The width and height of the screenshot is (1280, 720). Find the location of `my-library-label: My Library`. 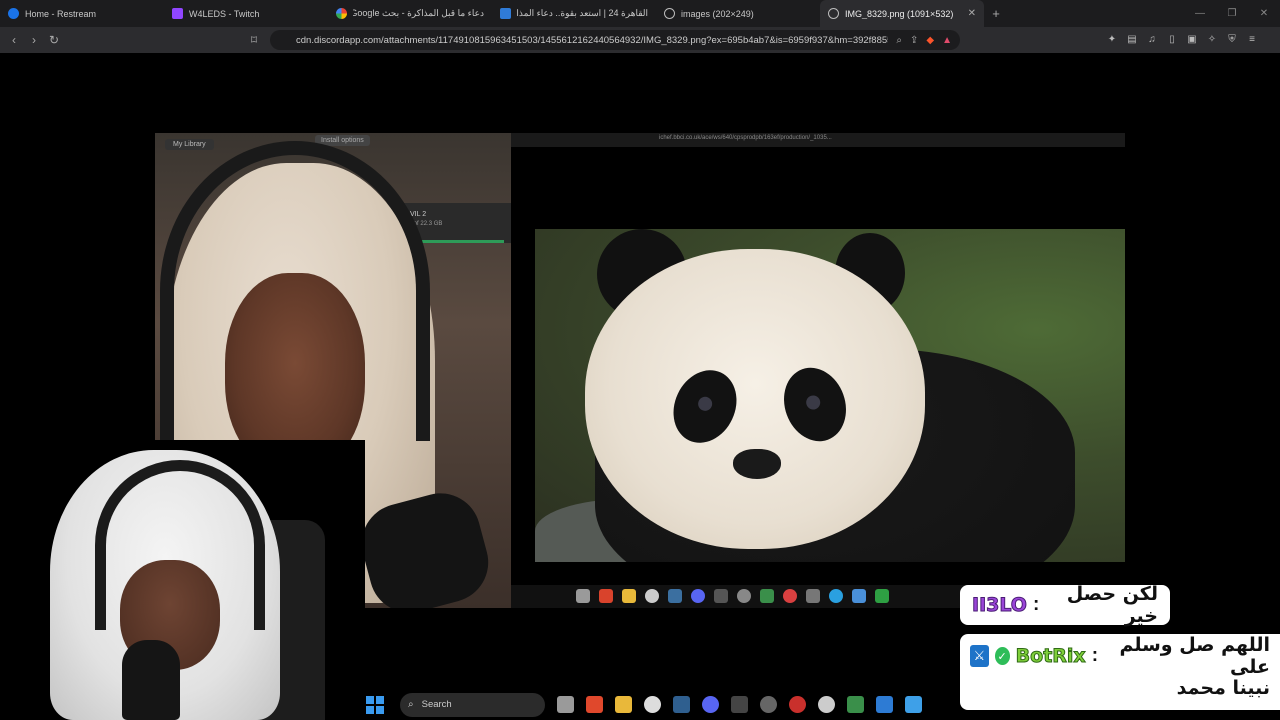

my-library-label: My Library is located at coordinates (189, 144).